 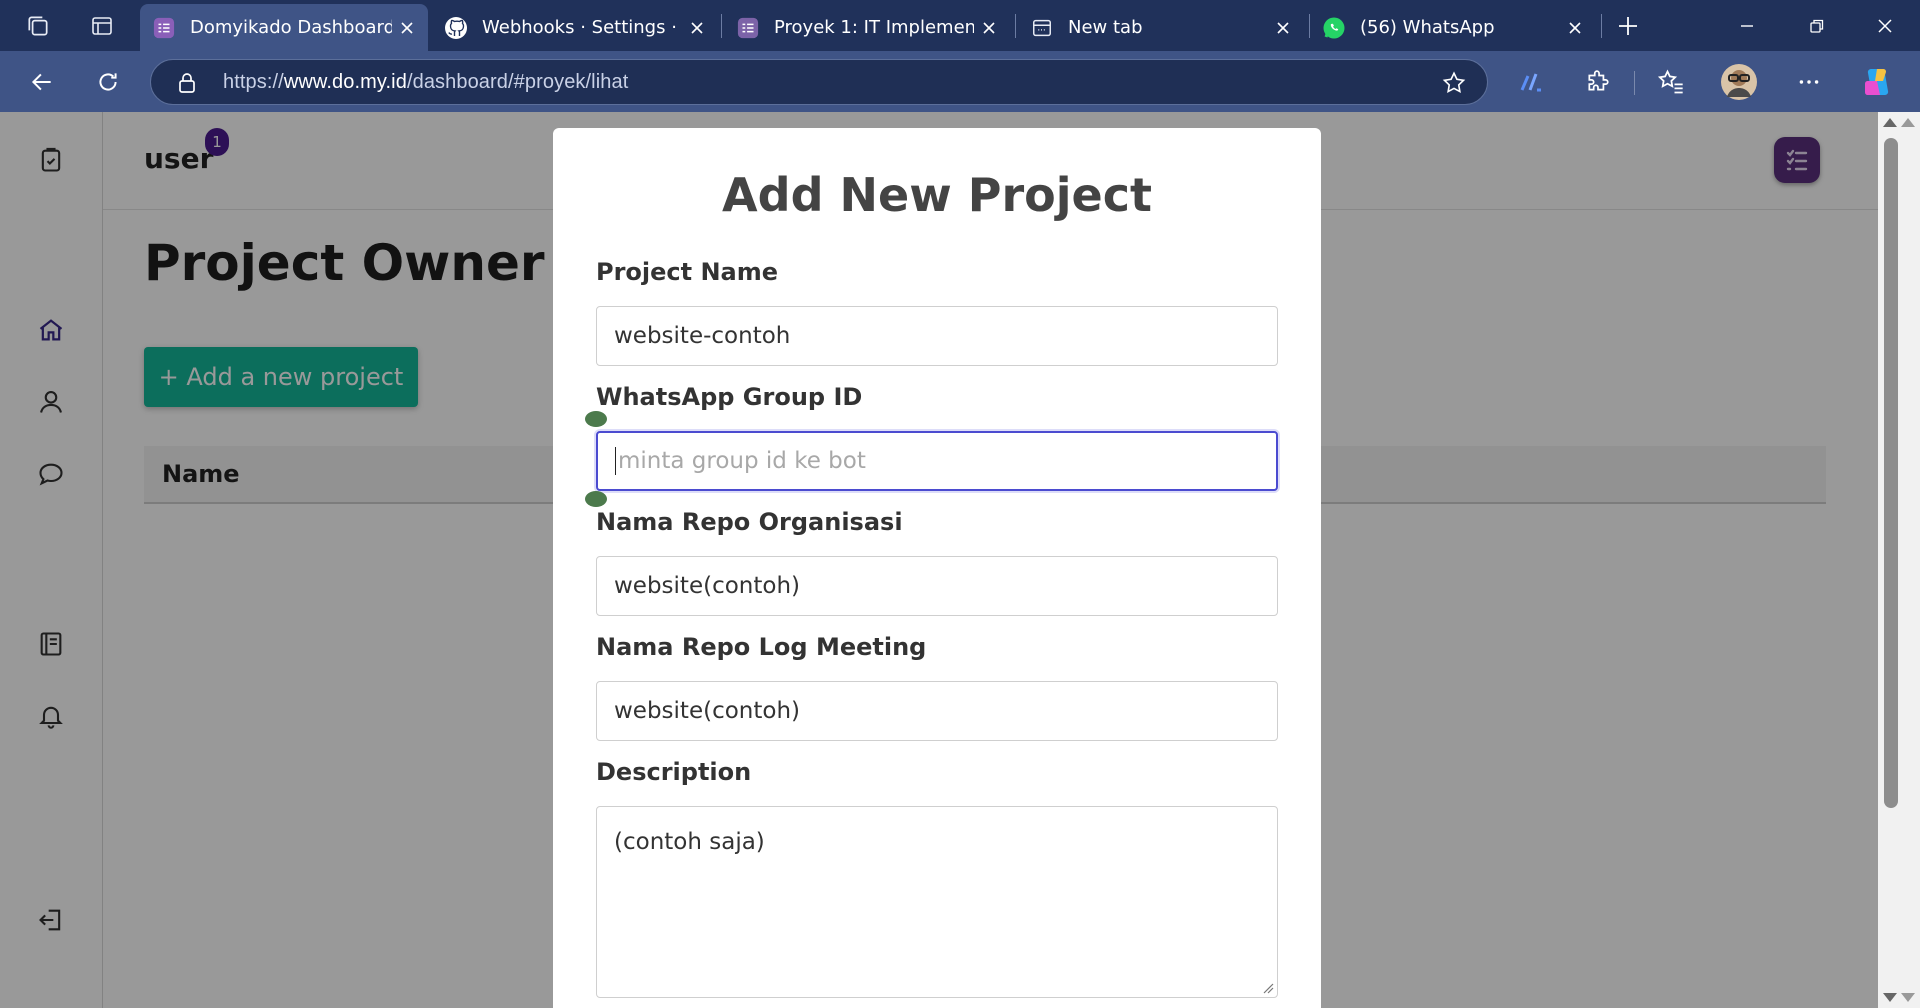 What do you see at coordinates (1628, 26) in the screenshot?
I see `new-tab-plus-icon` at bounding box center [1628, 26].